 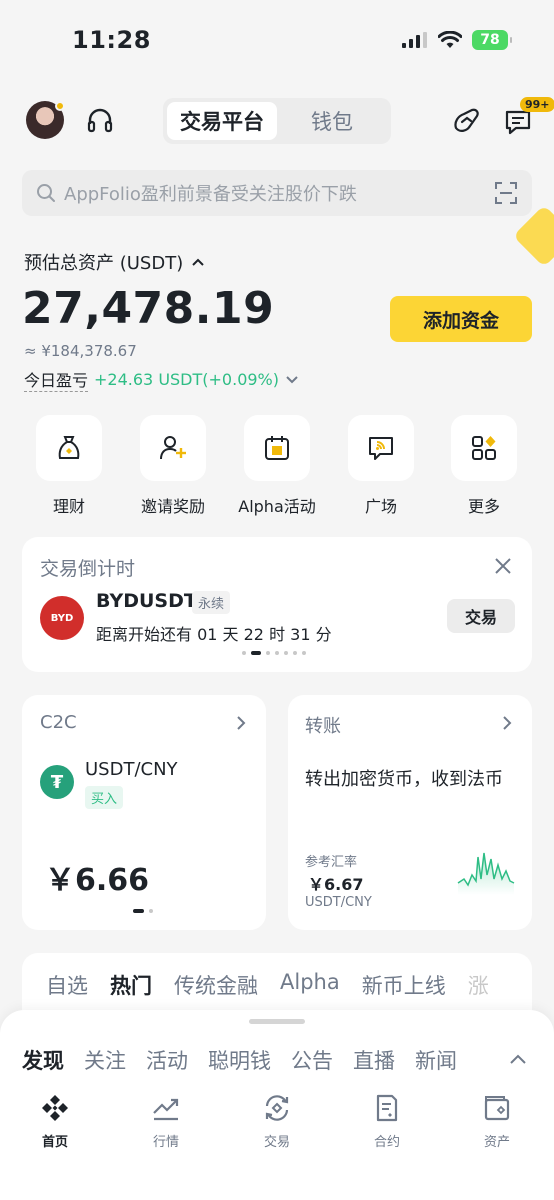 I want to click on status-time: 11:28, so click(x=111, y=40).